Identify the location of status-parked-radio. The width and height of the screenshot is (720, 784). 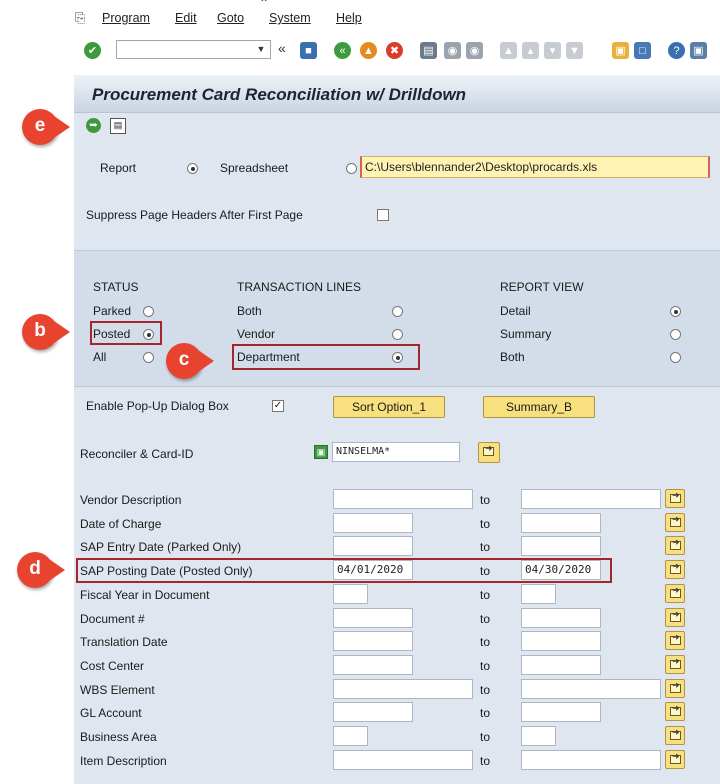
(148, 311).